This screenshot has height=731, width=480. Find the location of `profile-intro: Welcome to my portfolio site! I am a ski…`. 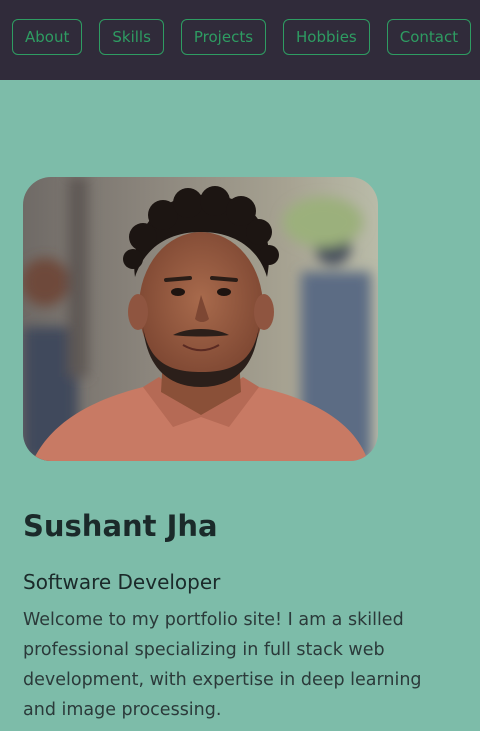

profile-intro: Welcome to my portfolio site! I am a ski… is located at coordinates (222, 665).